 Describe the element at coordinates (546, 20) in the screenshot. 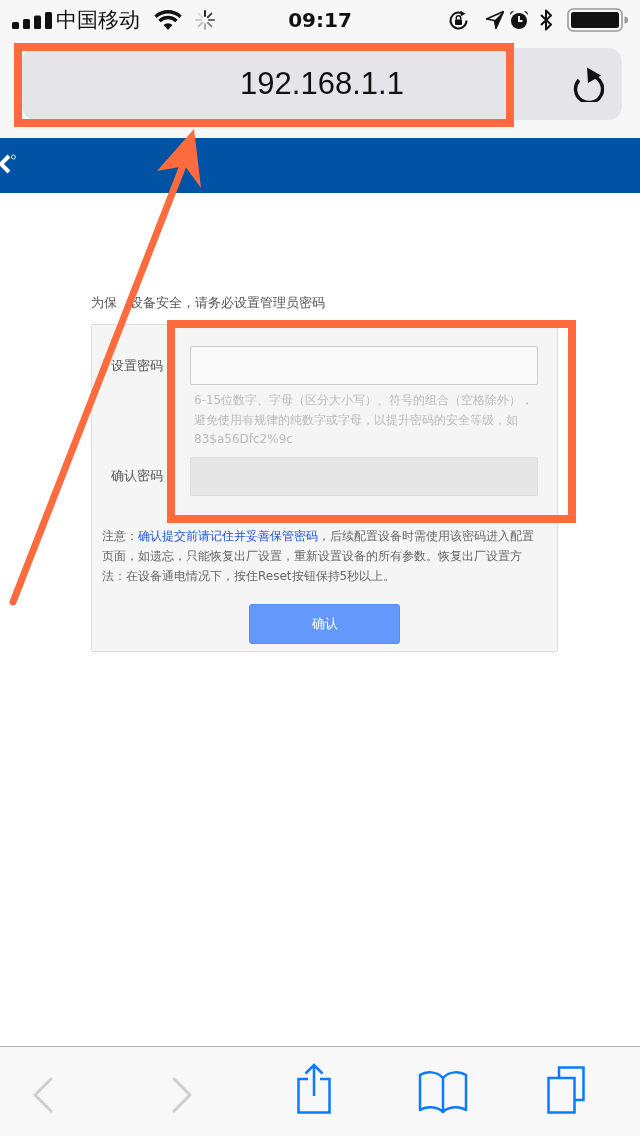

I see `bluetooth-icon` at that location.